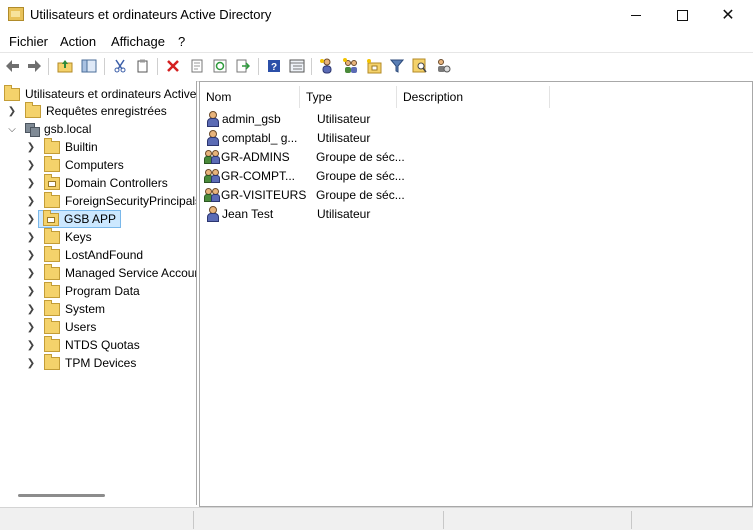 The image size is (753, 530). What do you see at coordinates (351, 66) in the screenshot?
I see `new-group-icon` at bounding box center [351, 66].